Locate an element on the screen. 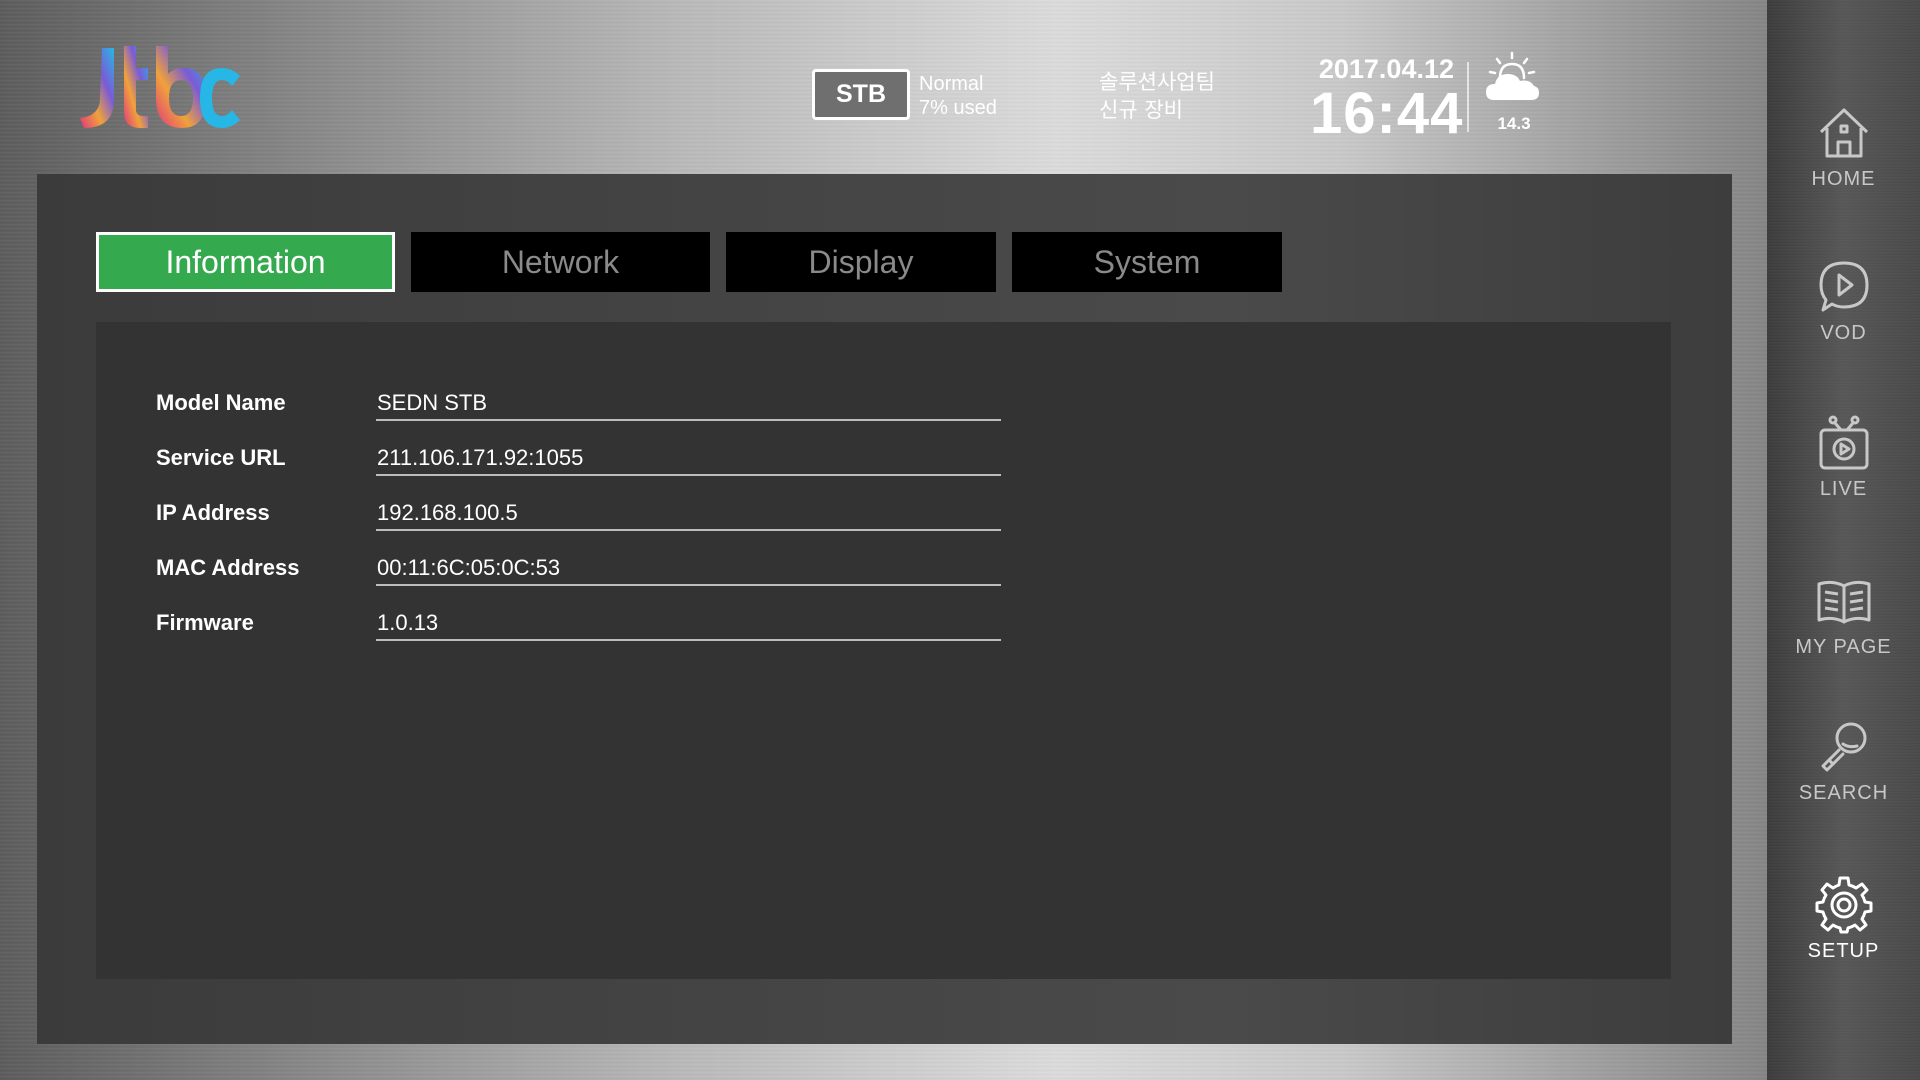  ip-address-label: IP Address is located at coordinates (213, 512).